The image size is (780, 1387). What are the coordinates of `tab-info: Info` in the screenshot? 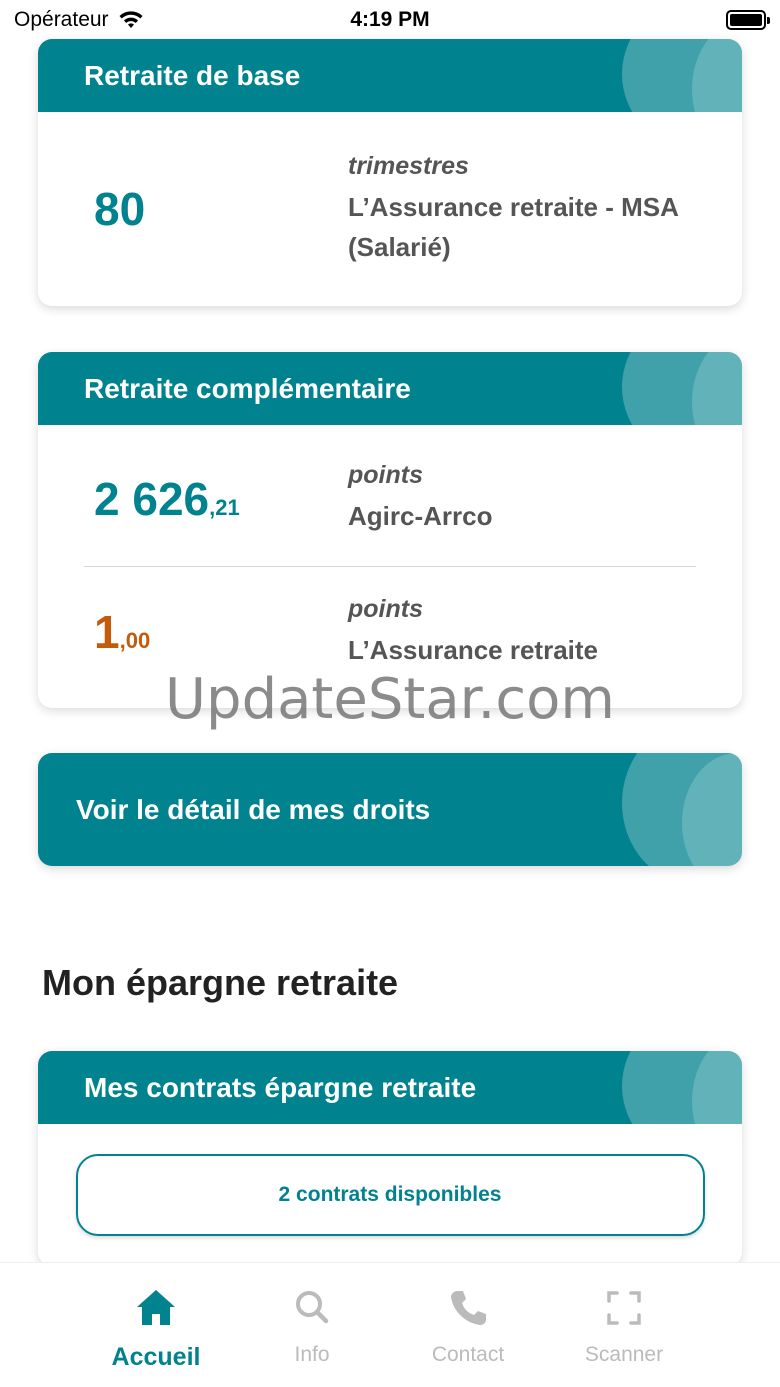 It's located at (312, 1325).